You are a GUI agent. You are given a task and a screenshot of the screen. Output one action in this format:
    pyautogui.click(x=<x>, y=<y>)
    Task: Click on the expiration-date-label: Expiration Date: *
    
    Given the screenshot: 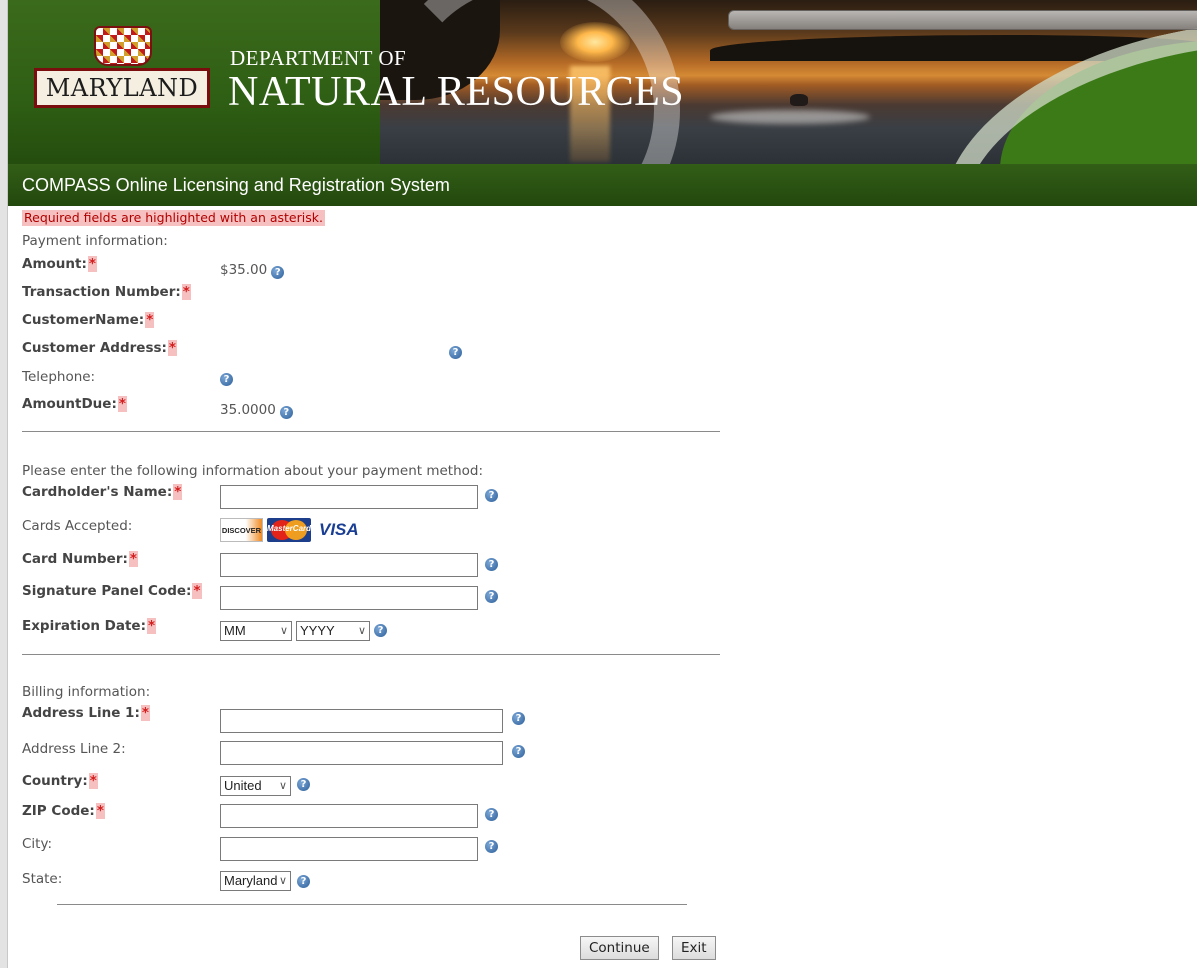 What is the action you would take?
    pyautogui.click(x=89, y=626)
    